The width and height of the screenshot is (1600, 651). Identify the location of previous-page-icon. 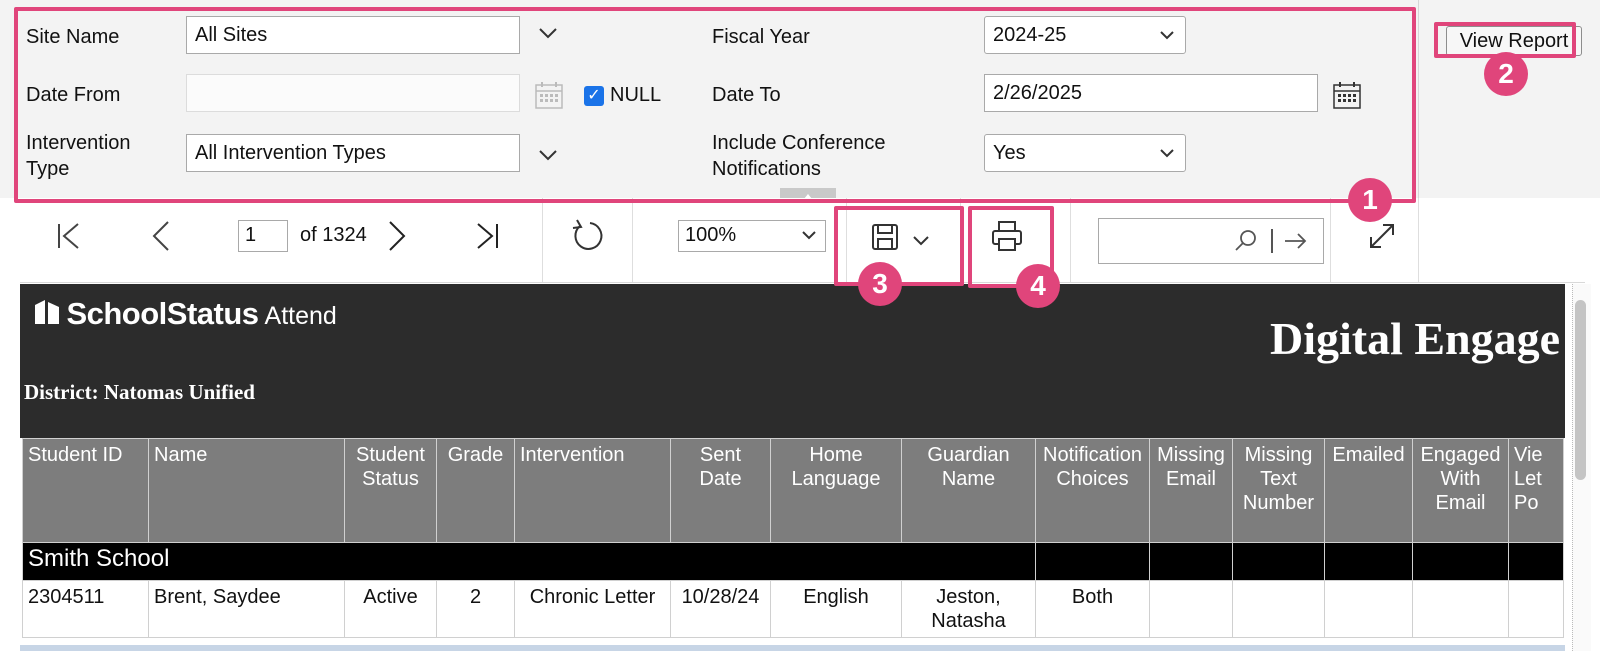
(161, 240).